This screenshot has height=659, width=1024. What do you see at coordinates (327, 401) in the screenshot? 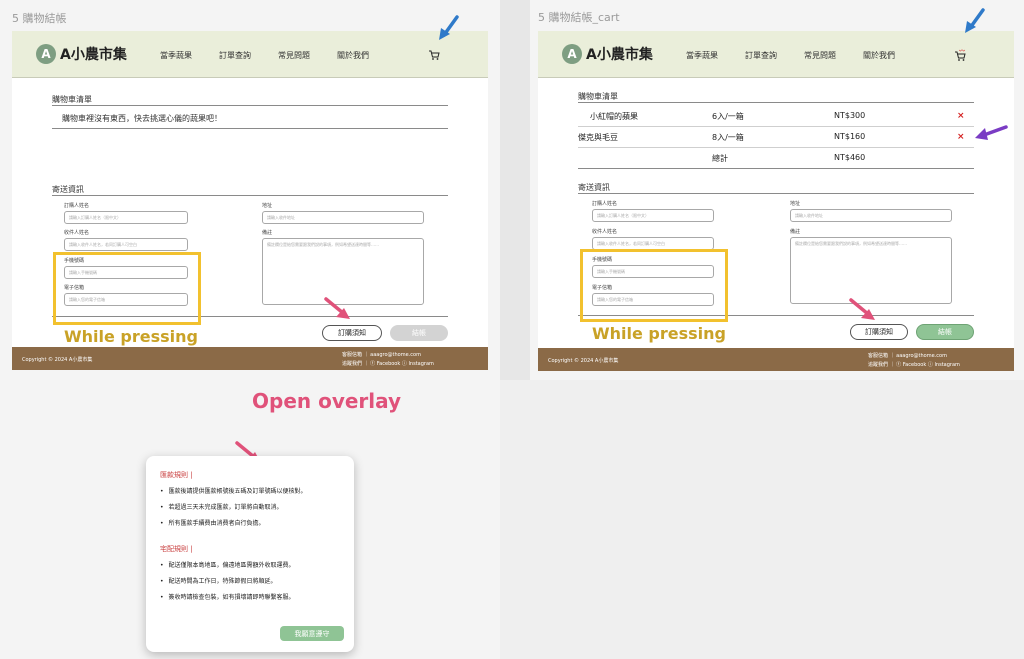
I see `open-overlay-annotation: Open overlay` at bounding box center [327, 401].